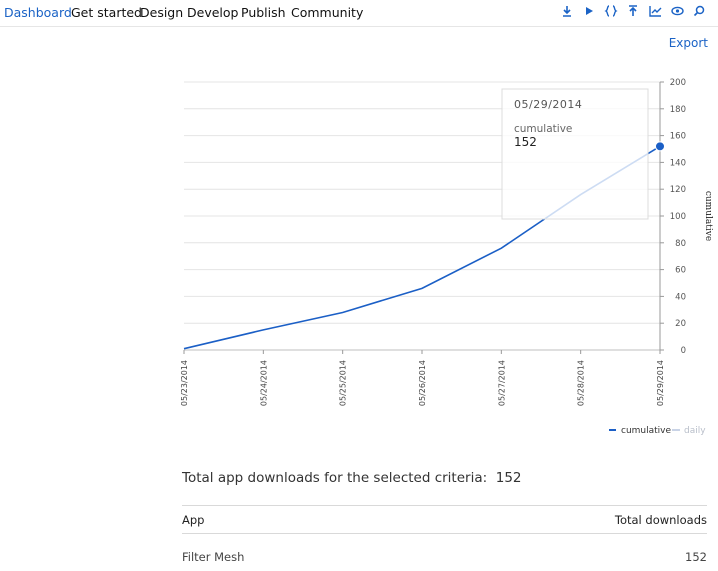 The image size is (718, 571). Describe the element at coordinates (444, 549) in the screenshot. I see `table-row: Filter Mesh 152` at that location.